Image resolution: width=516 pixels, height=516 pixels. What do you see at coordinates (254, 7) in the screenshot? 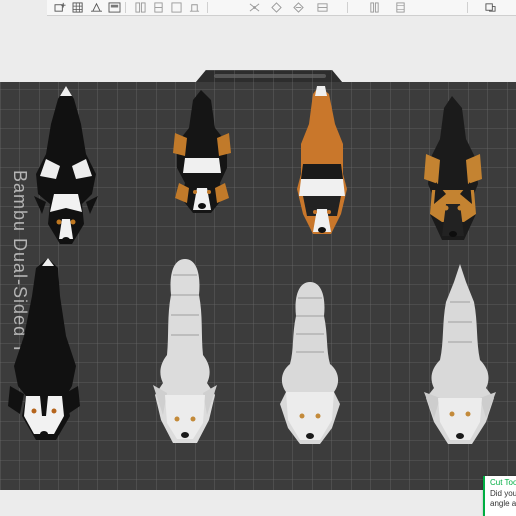
I see `cut-icon` at bounding box center [254, 7].